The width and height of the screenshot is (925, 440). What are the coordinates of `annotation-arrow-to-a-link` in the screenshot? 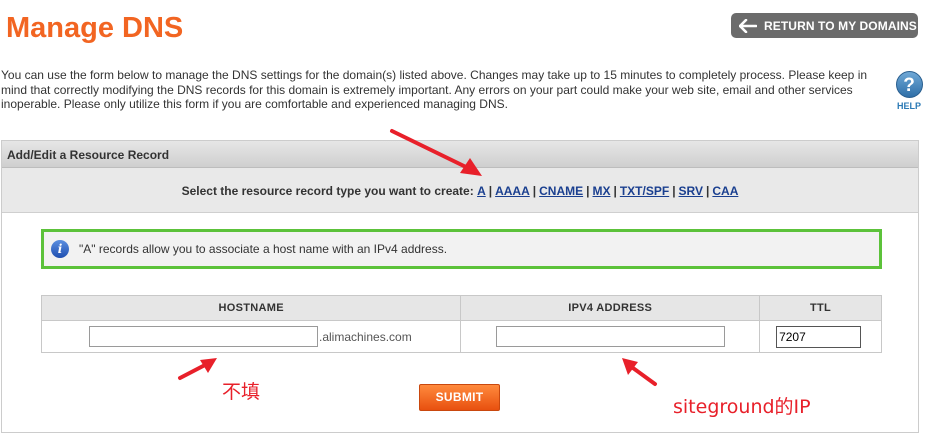 It's located at (436, 152).